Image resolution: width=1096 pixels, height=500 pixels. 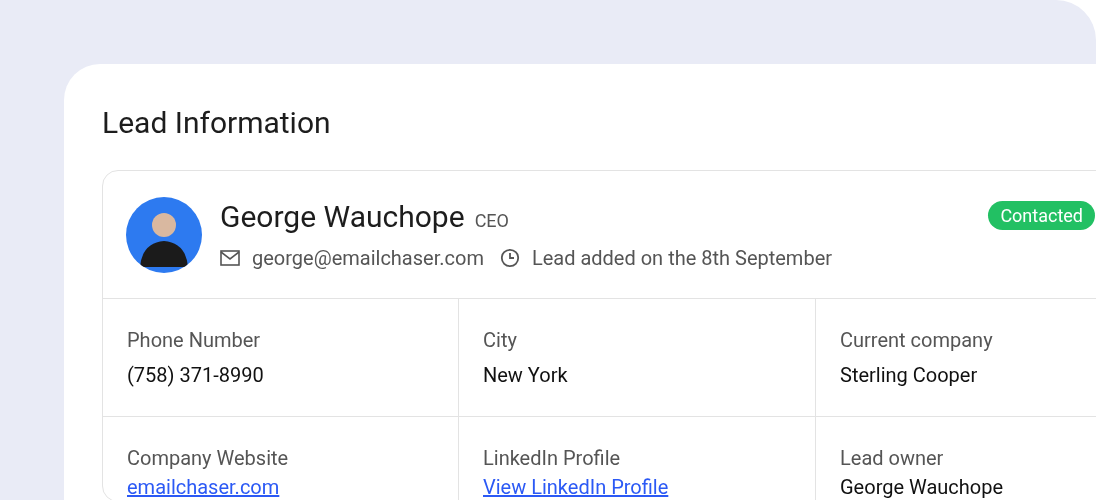 I want to click on section-title: Lead Information, so click(x=217, y=123).